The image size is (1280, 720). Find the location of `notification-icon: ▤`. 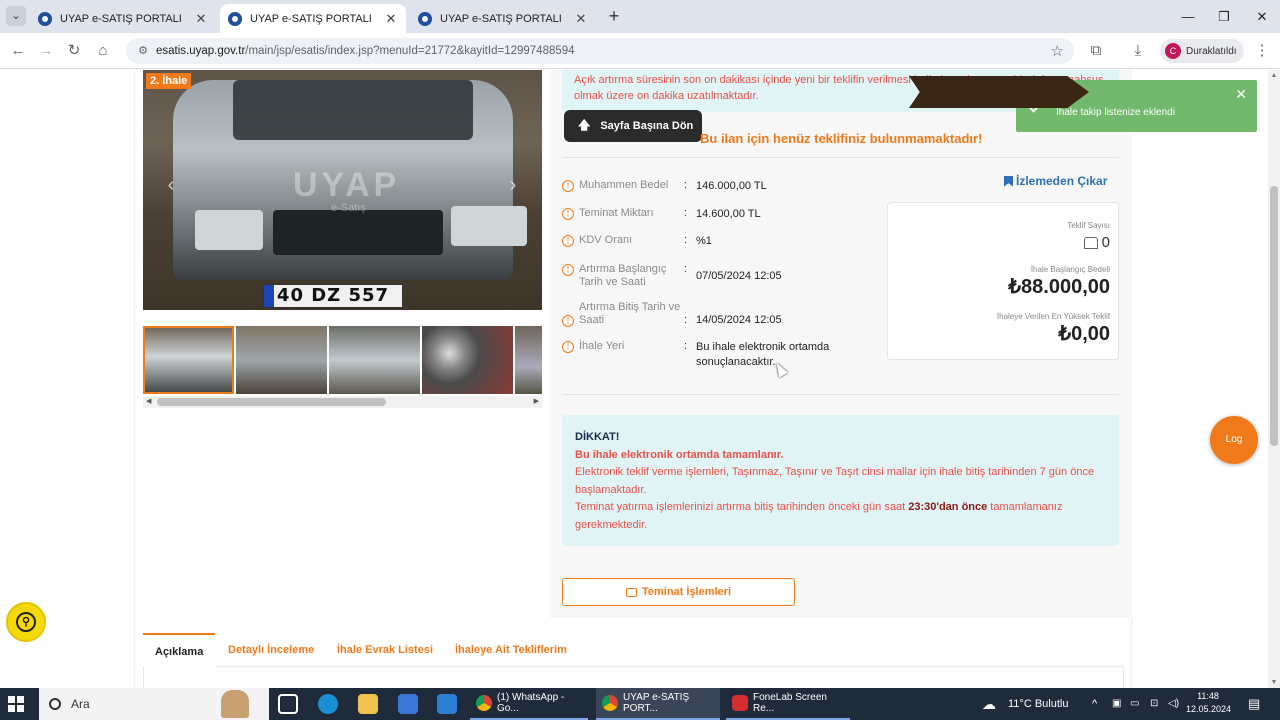

notification-icon: ▤ is located at coordinates (1254, 704).